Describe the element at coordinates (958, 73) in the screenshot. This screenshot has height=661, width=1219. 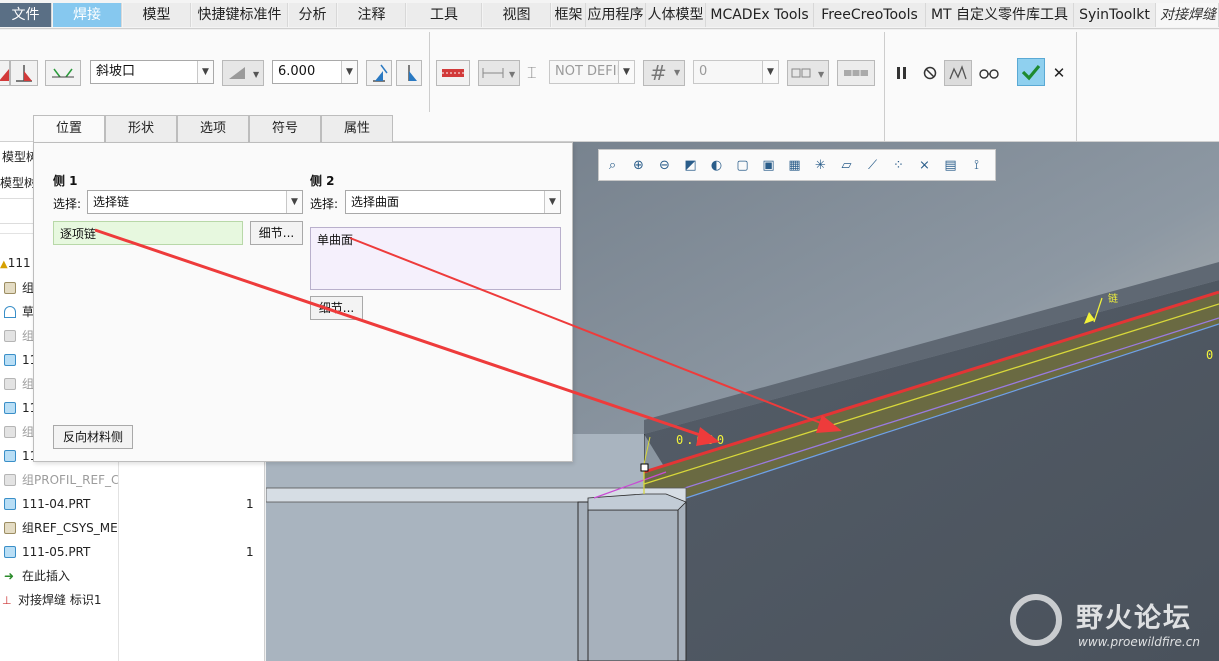
I see `preview-button` at that location.